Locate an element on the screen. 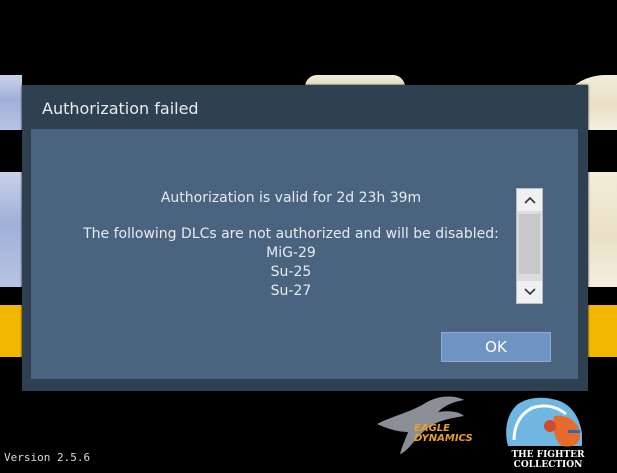 The height and width of the screenshot is (473, 617). authorization-validity-text: Authorization is valid for 2d 23h 39m is located at coordinates (291, 198).